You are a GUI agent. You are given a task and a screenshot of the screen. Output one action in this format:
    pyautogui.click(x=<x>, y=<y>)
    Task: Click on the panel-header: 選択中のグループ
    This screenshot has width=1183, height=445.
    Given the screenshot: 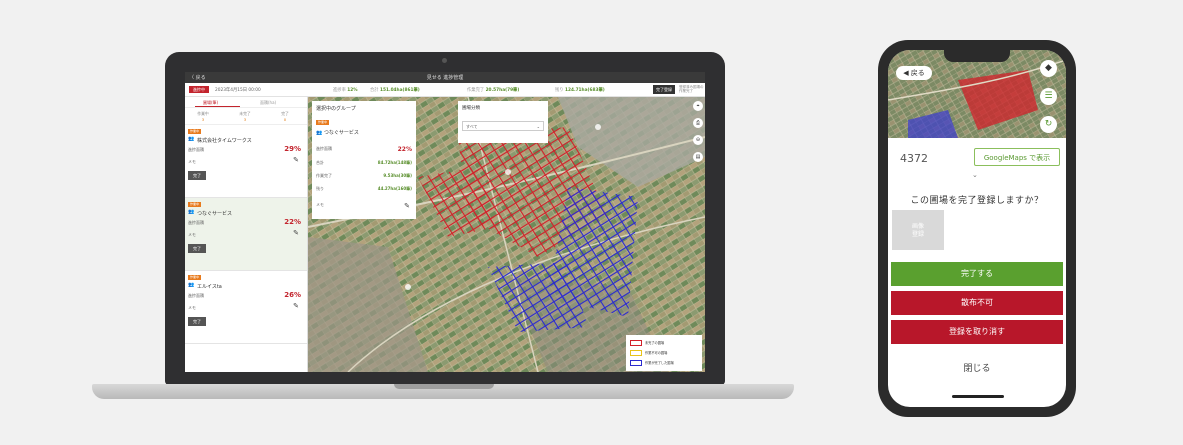 What is the action you would take?
    pyautogui.click(x=336, y=109)
    